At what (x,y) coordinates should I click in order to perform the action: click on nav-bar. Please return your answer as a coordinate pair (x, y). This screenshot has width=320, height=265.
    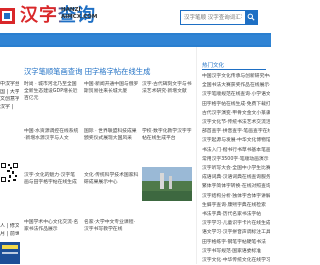
    Looking at the image, I should click on (135, 40).